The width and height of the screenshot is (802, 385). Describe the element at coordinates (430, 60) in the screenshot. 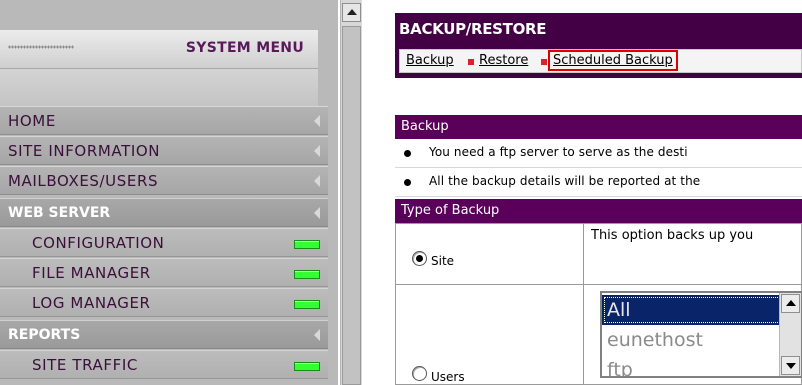

I see `tab-backup: Backup` at that location.